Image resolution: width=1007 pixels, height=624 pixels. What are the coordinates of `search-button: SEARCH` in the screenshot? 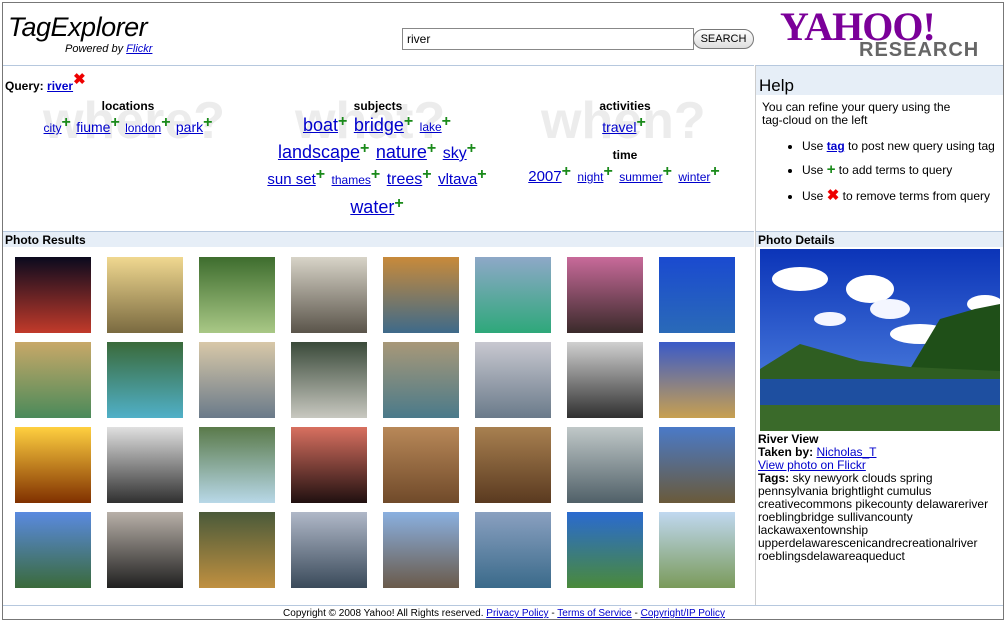 It's located at (723, 39).